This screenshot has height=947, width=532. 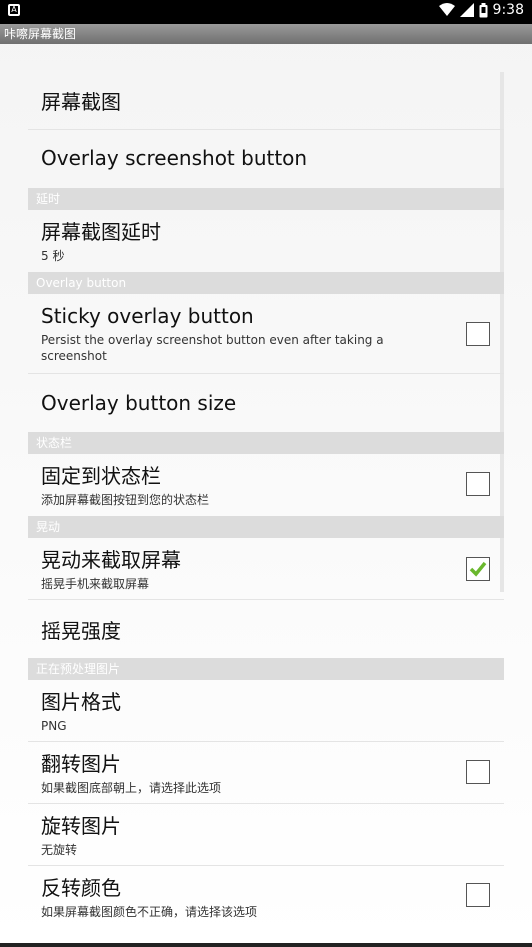 I want to click on section-header-overlay: Overlay button, so click(x=266, y=283).